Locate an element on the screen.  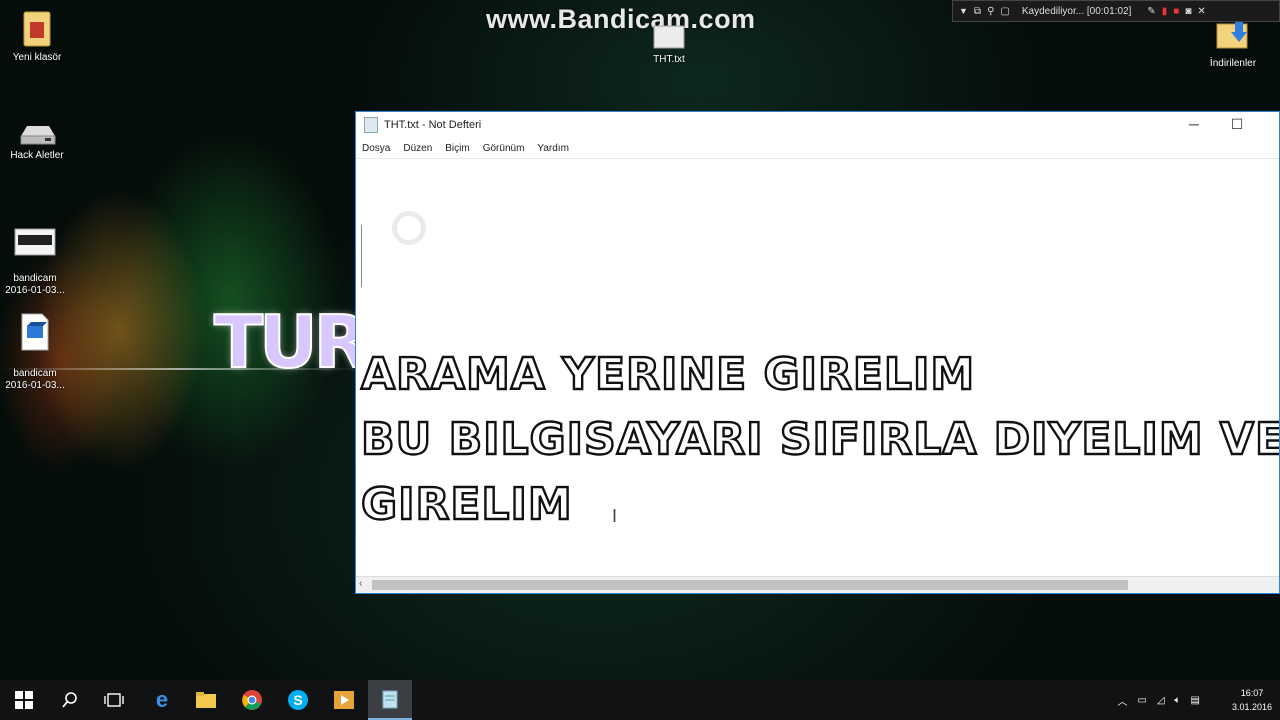
volume-icon: 🔈︎ is located at coordinates (1178, 700).